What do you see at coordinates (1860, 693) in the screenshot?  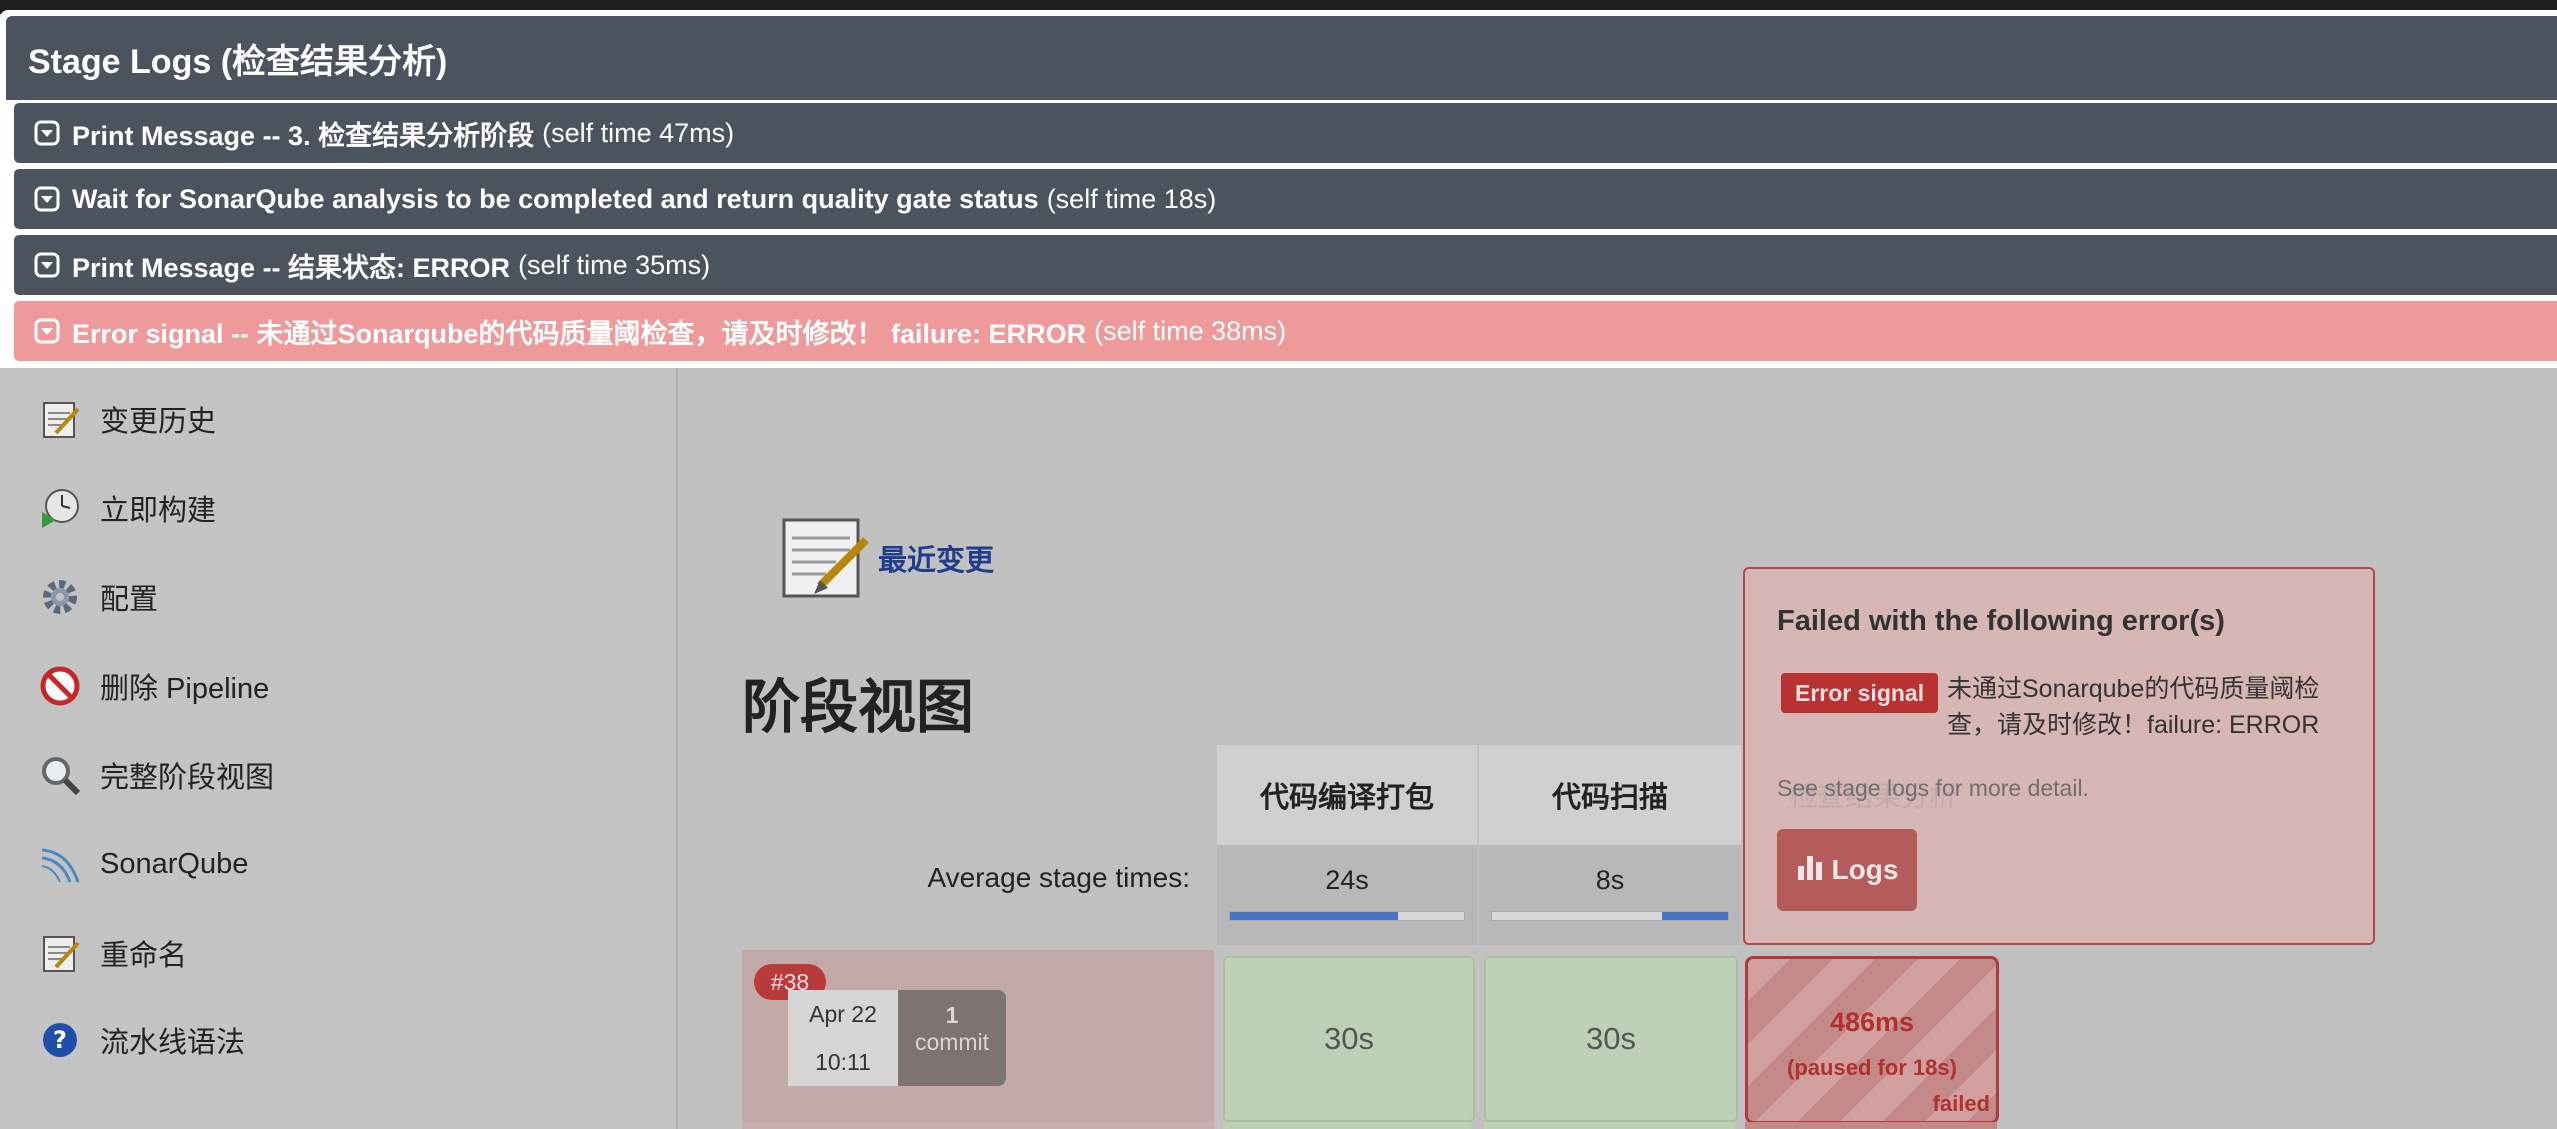 I see `error-signal-badge: Error signal` at bounding box center [1860, 693].